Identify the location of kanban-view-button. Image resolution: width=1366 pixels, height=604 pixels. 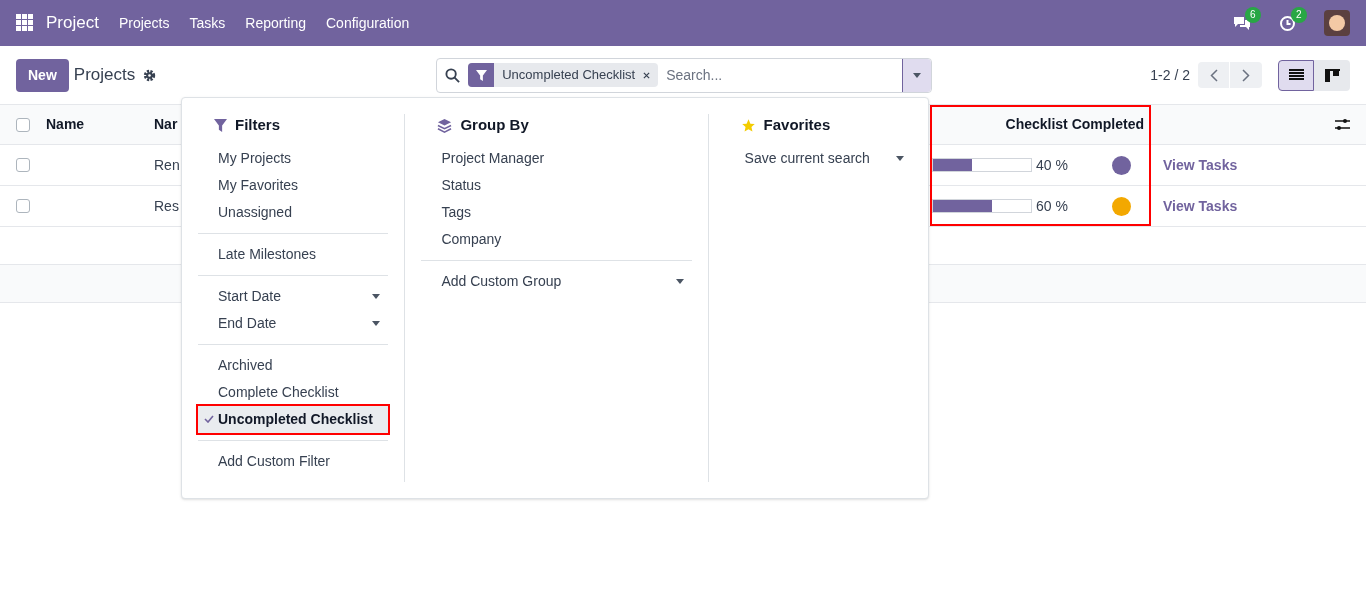
(1332, 75).